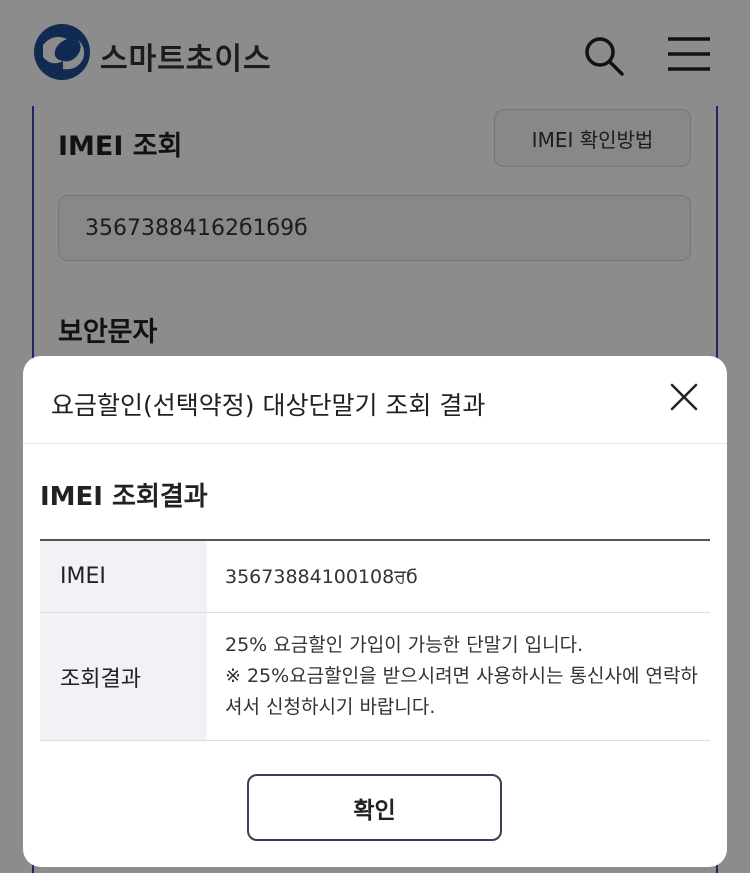 This screenshot has height=873, width=750. What do you see at coordinates (461, 676) in the screenshot?
I see `result-line-2: ※ 25%요금할인을 받으시려면 사용하시는 통신사에 연락하` at bounding box center [461, 676].